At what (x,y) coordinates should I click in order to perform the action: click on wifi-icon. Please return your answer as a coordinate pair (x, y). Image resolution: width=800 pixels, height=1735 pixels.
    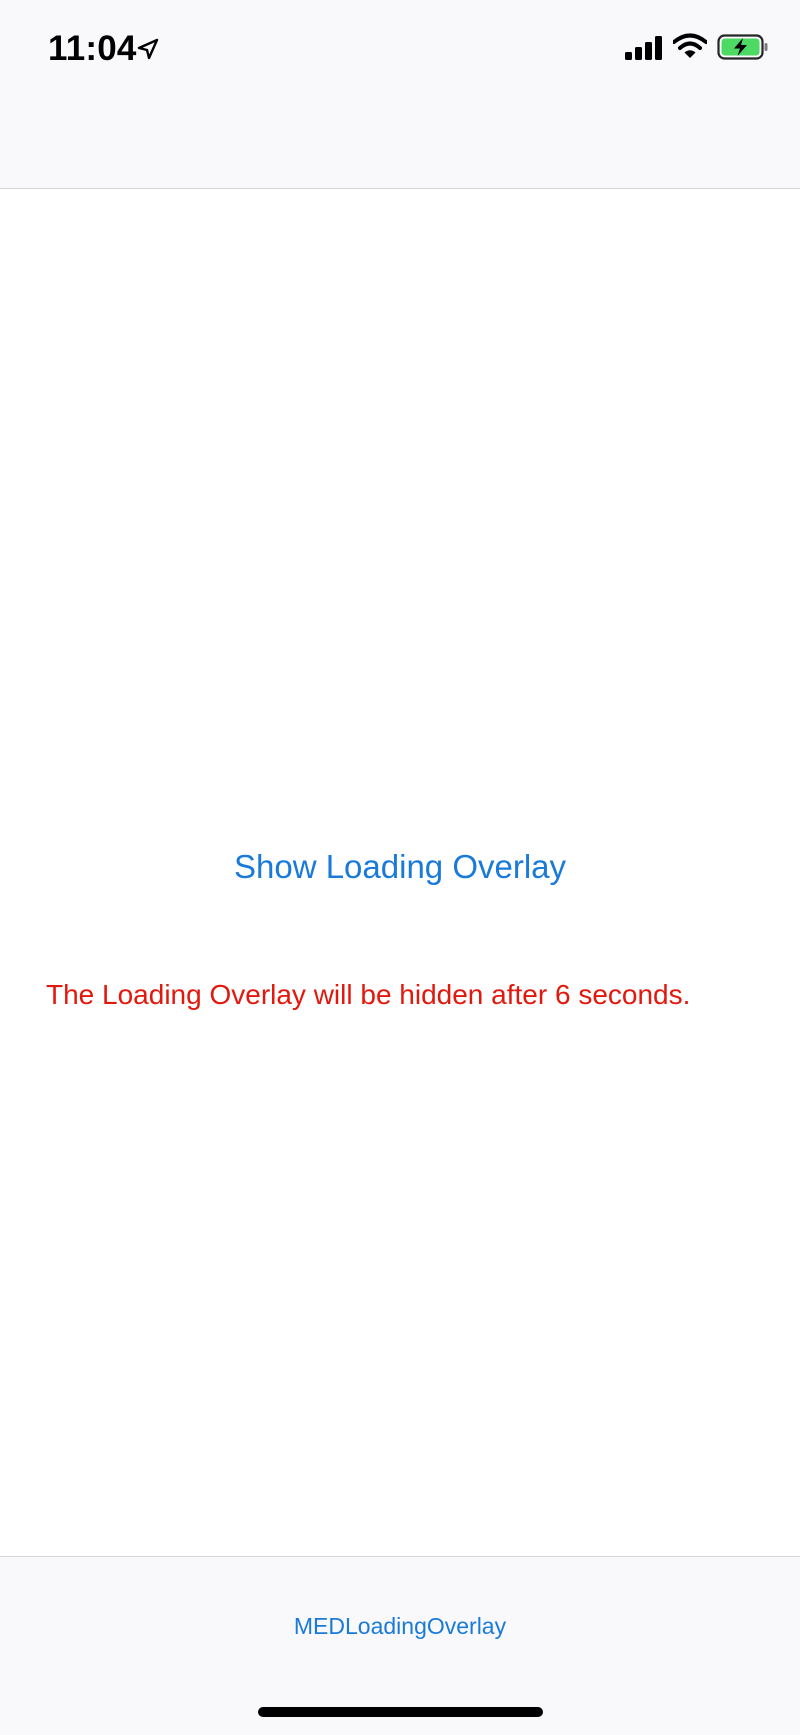
    Looking at the image, I should click on (690, 45).